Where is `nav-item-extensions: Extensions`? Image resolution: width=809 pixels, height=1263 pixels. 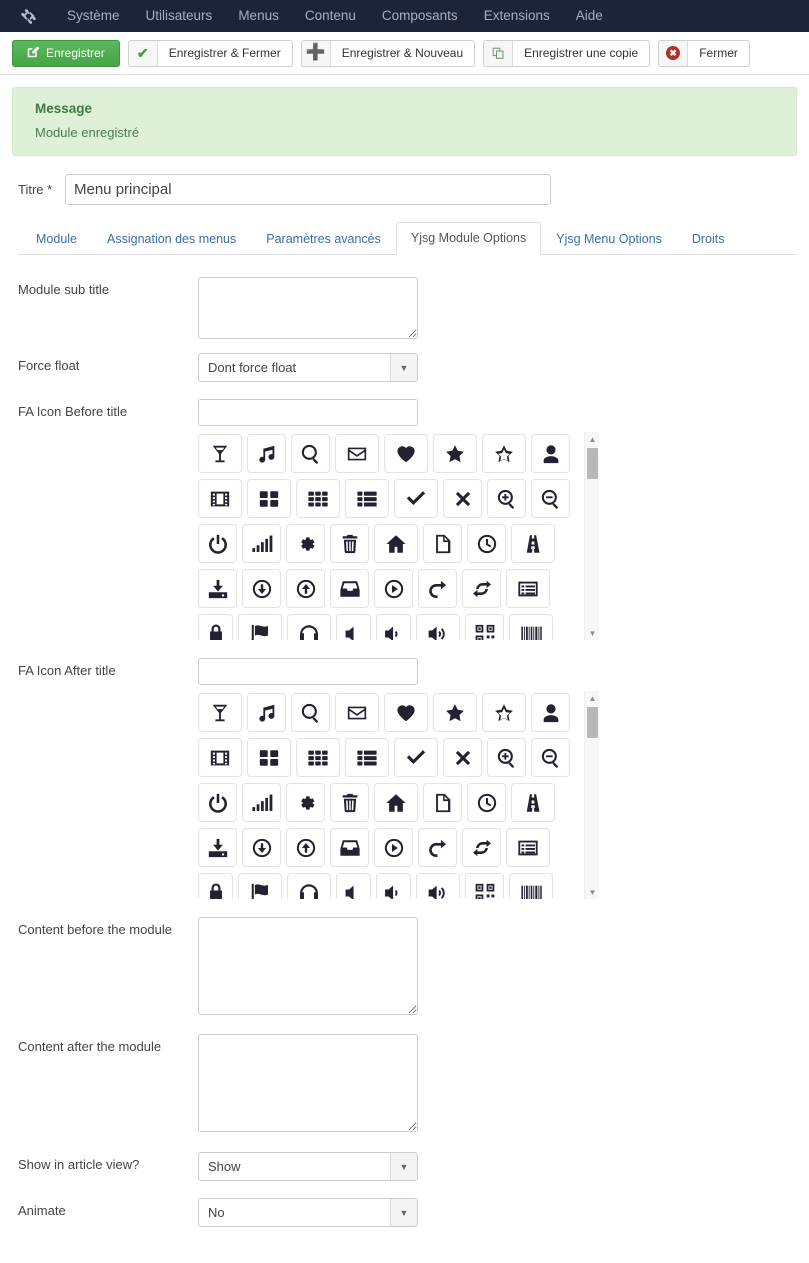
nav-item-extensions: Extensions is located at coordinates (517, 16).